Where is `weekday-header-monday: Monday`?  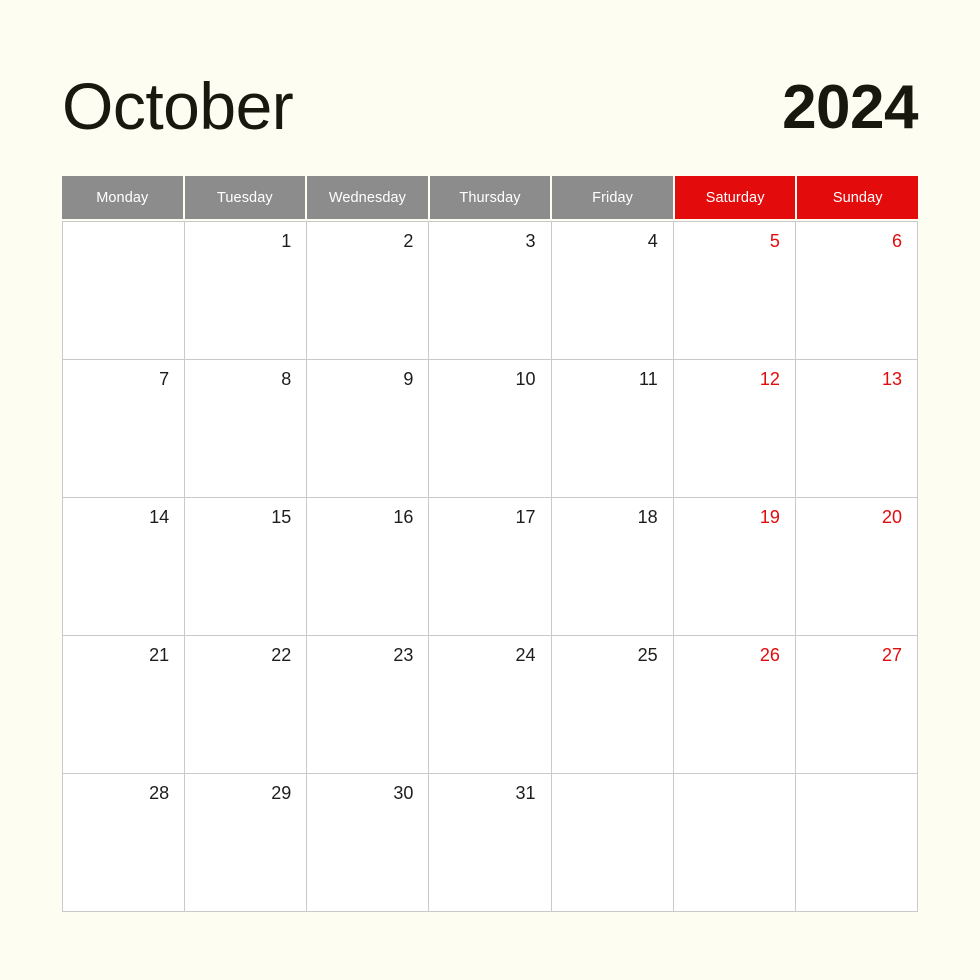 weekday-header-monday: Monday is located at coordinates (122, 197).